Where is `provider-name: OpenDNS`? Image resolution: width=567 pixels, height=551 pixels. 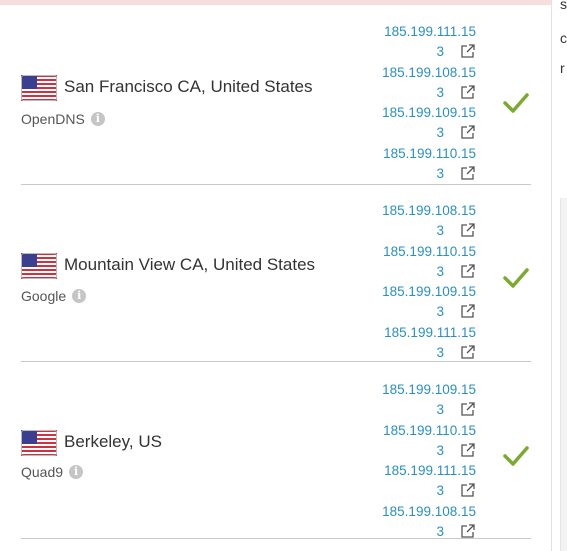
provider-name: OpenDNS is located at coordinates (53, 119).